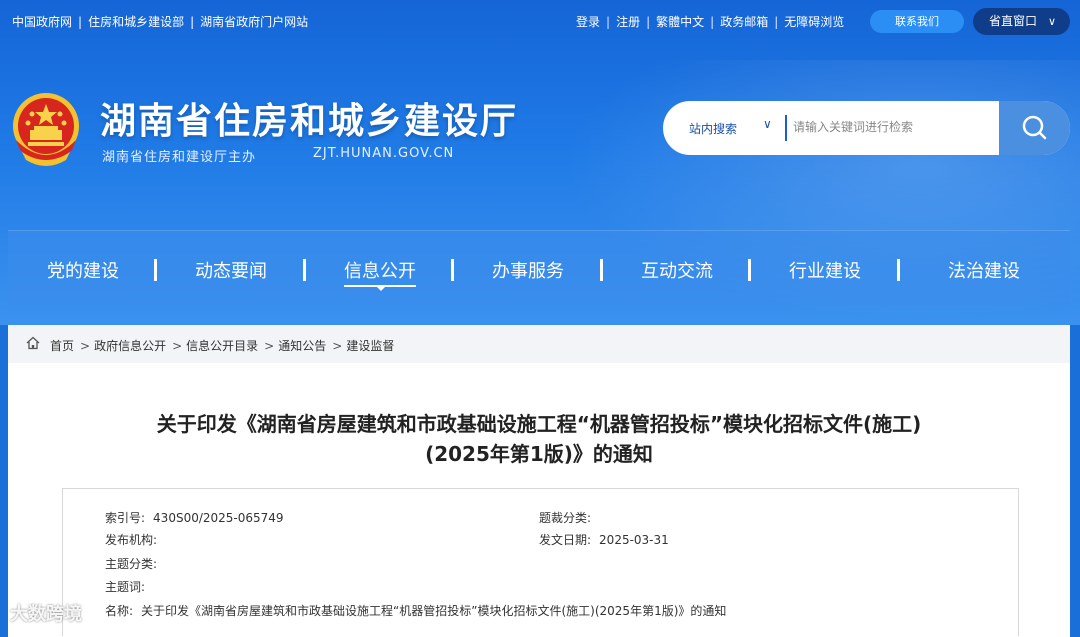  I want to click on breadcrumb-info-catalog: 信息公开目录, so click(222, 346).